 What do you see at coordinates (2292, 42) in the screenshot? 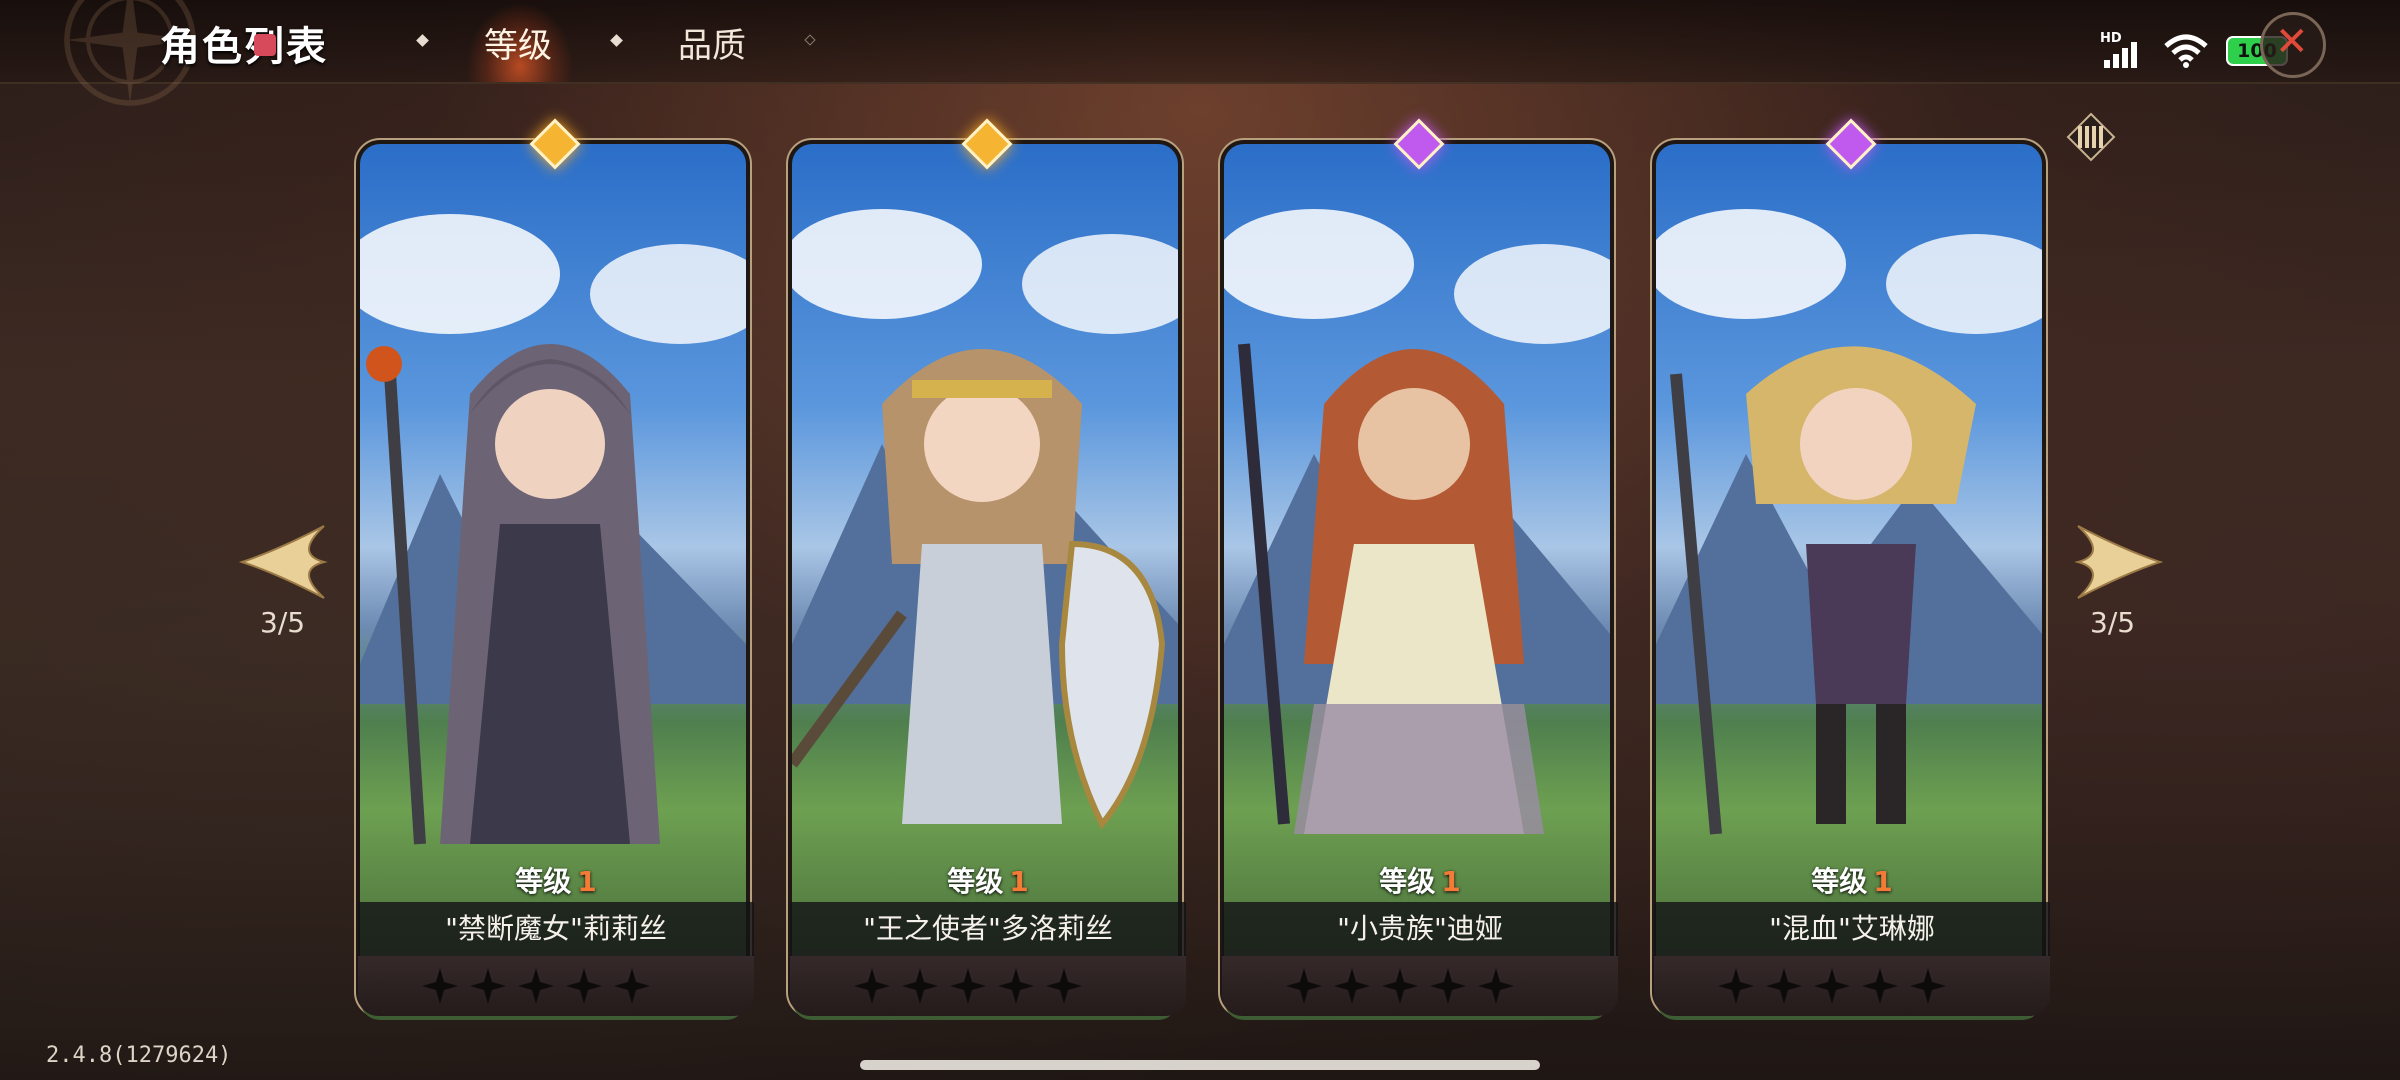
I see `close-icon: ✕` at bounding box center [2292, 42].